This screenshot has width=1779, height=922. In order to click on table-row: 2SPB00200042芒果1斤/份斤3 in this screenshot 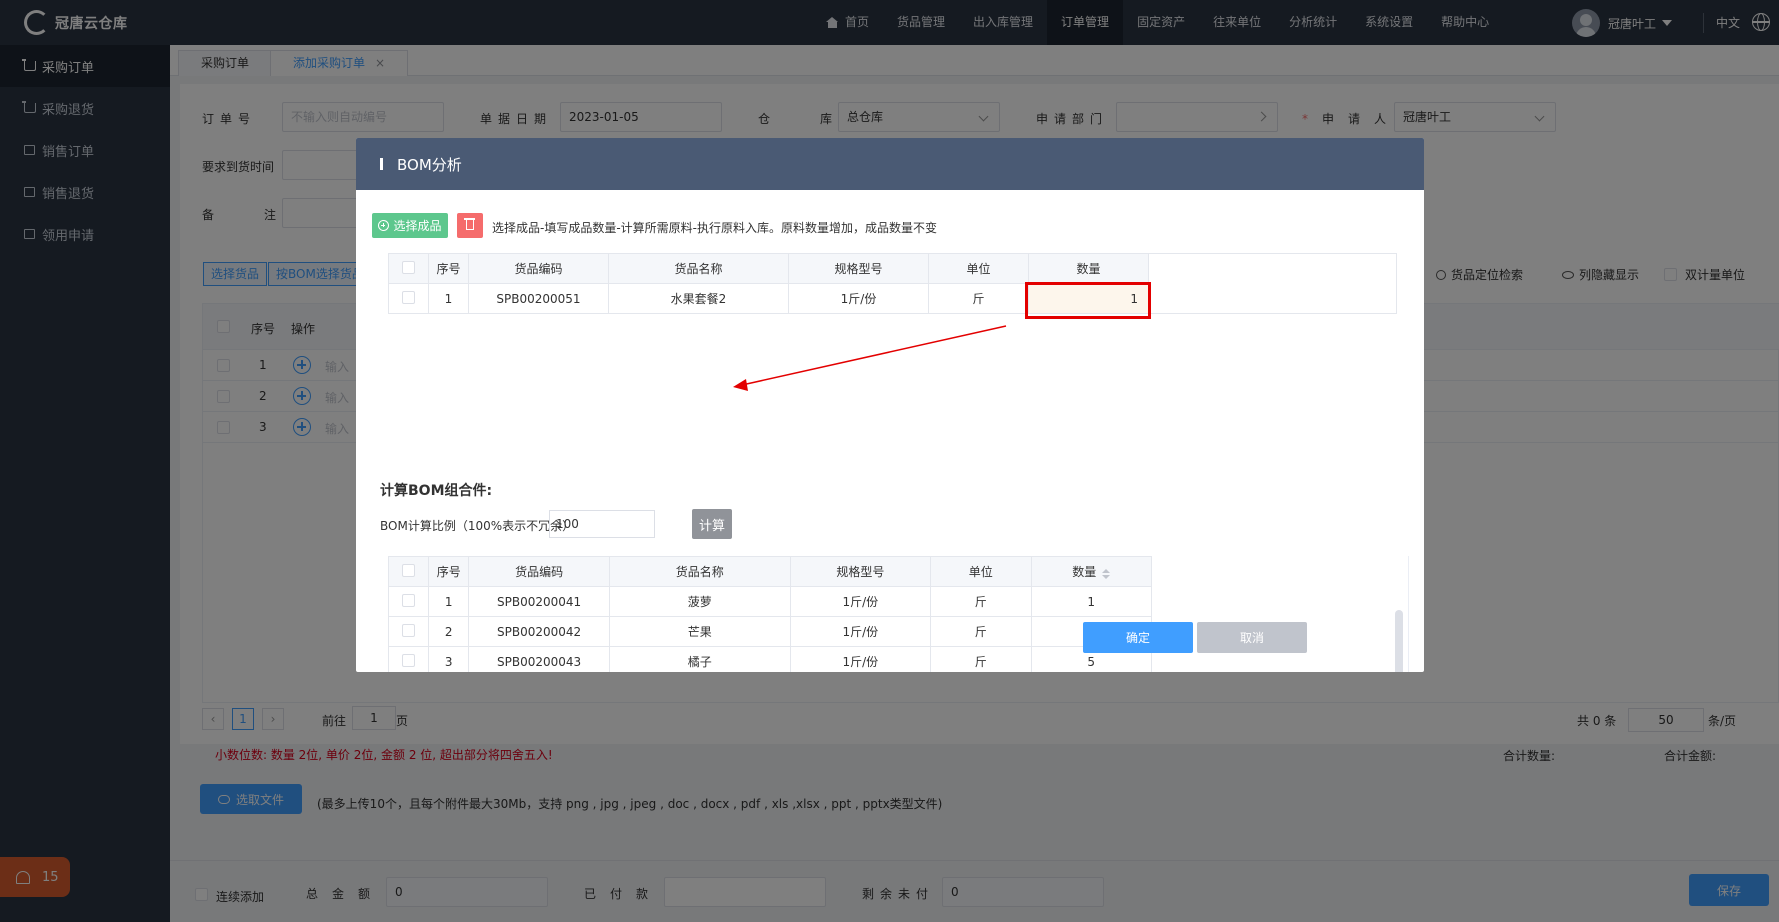, I will do `click(769, 631)`.